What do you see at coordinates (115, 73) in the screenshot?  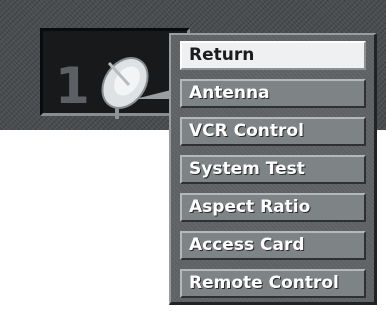 I see `channel-display: 1` at bounding box center [115, 73].